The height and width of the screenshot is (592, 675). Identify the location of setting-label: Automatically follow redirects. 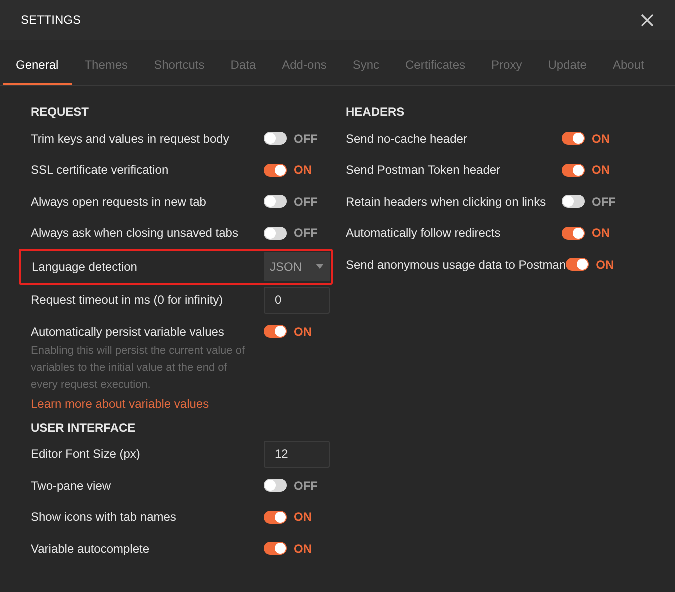
(423, 233).